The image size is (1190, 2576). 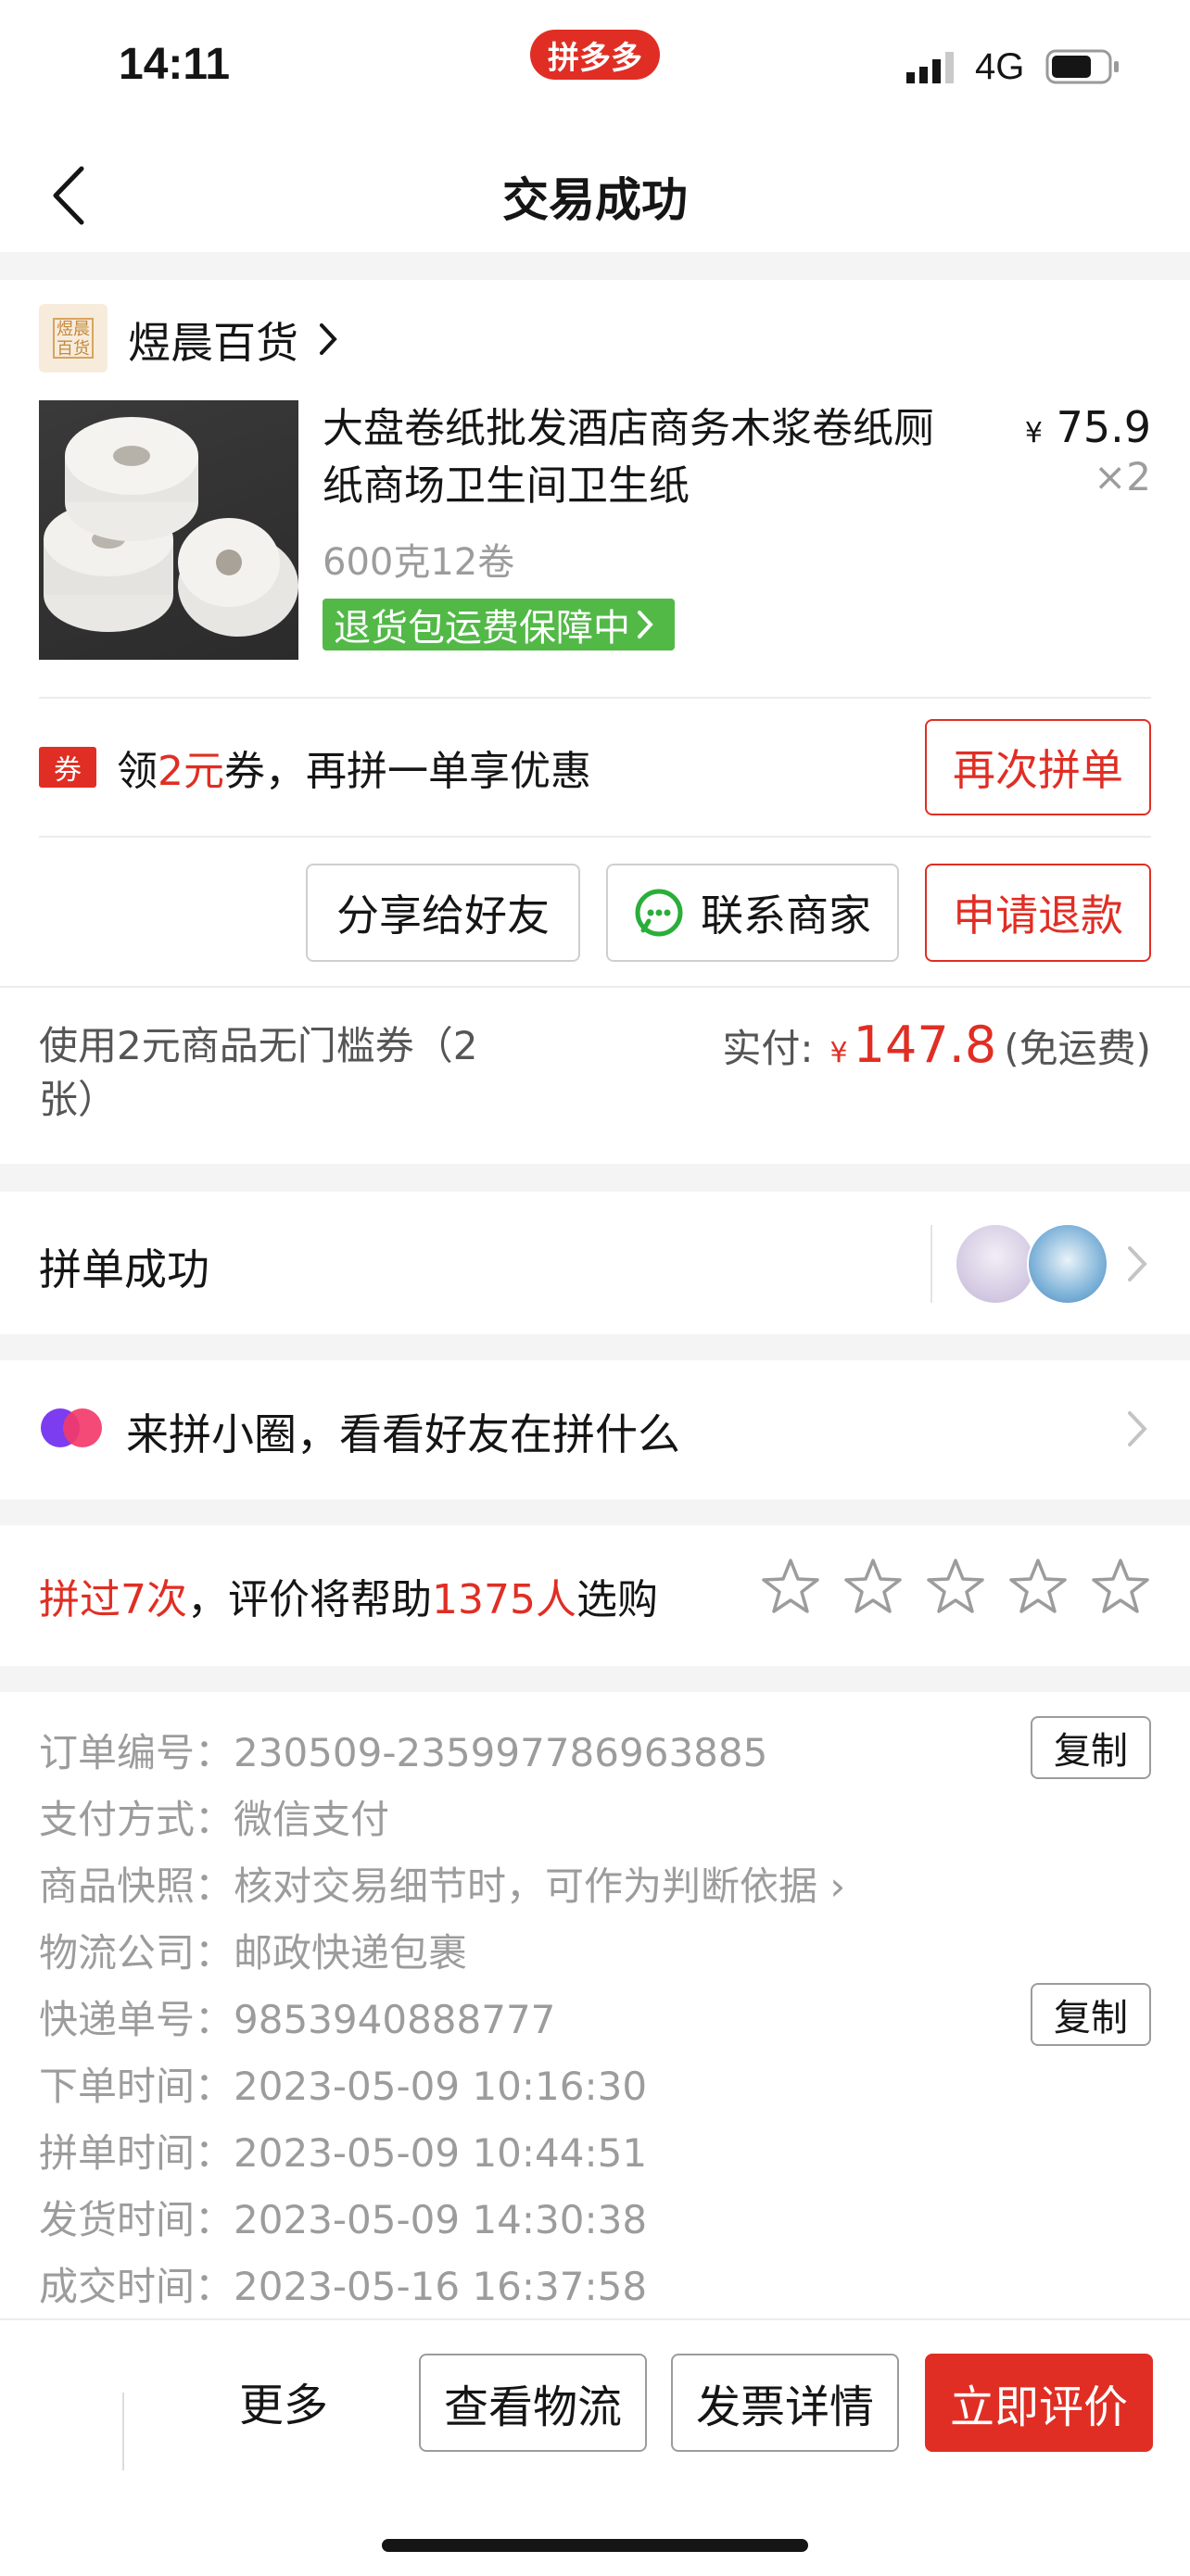 I want to click on courier-label: 物流公司：, so click(x=136, y=1953).